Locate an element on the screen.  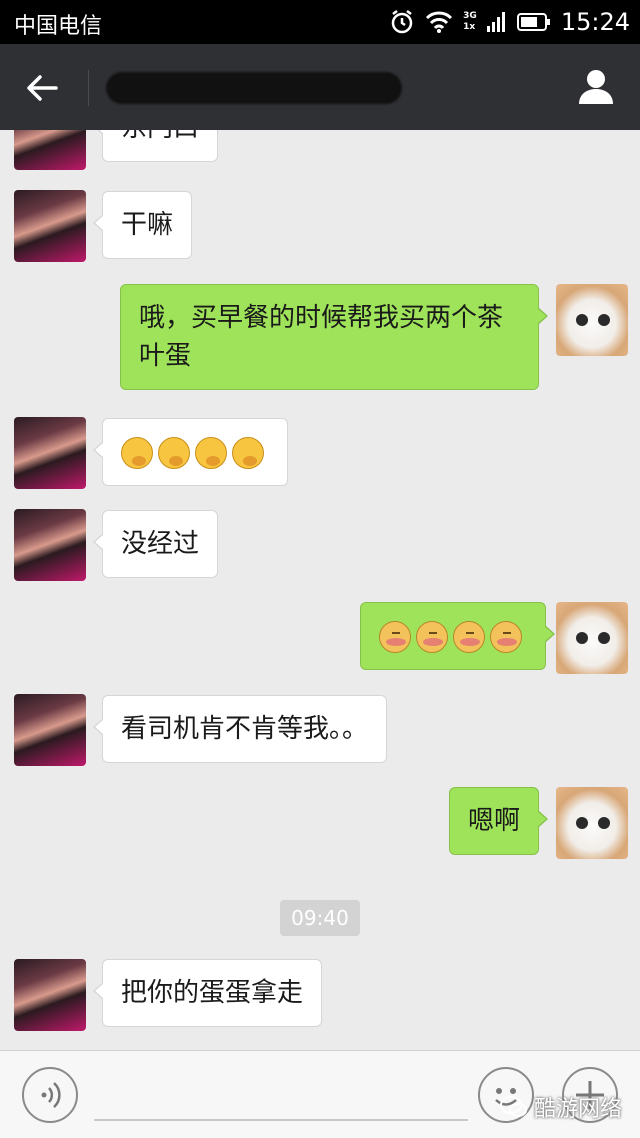
profile-button is located at coordinates (596, 86).